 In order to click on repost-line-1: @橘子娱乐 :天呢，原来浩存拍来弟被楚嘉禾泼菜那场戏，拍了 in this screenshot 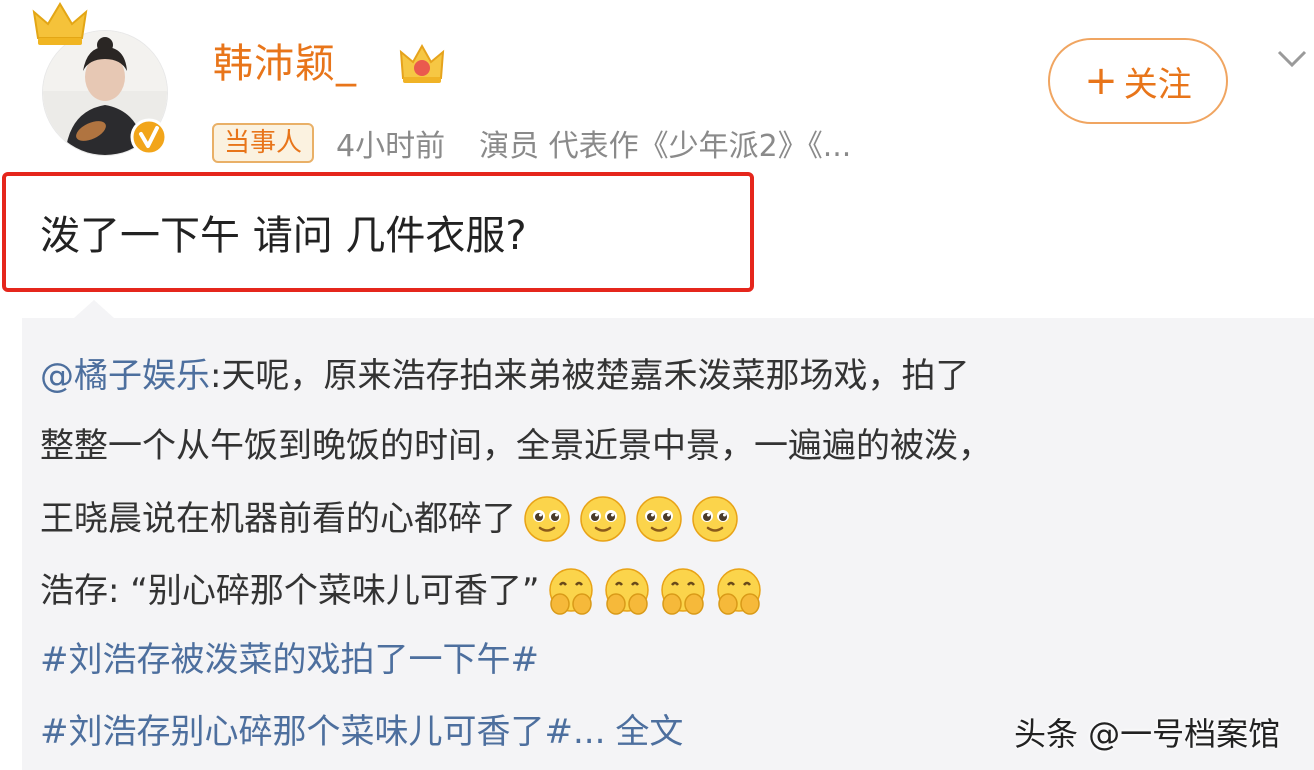, I will do `click(504, 376)`.